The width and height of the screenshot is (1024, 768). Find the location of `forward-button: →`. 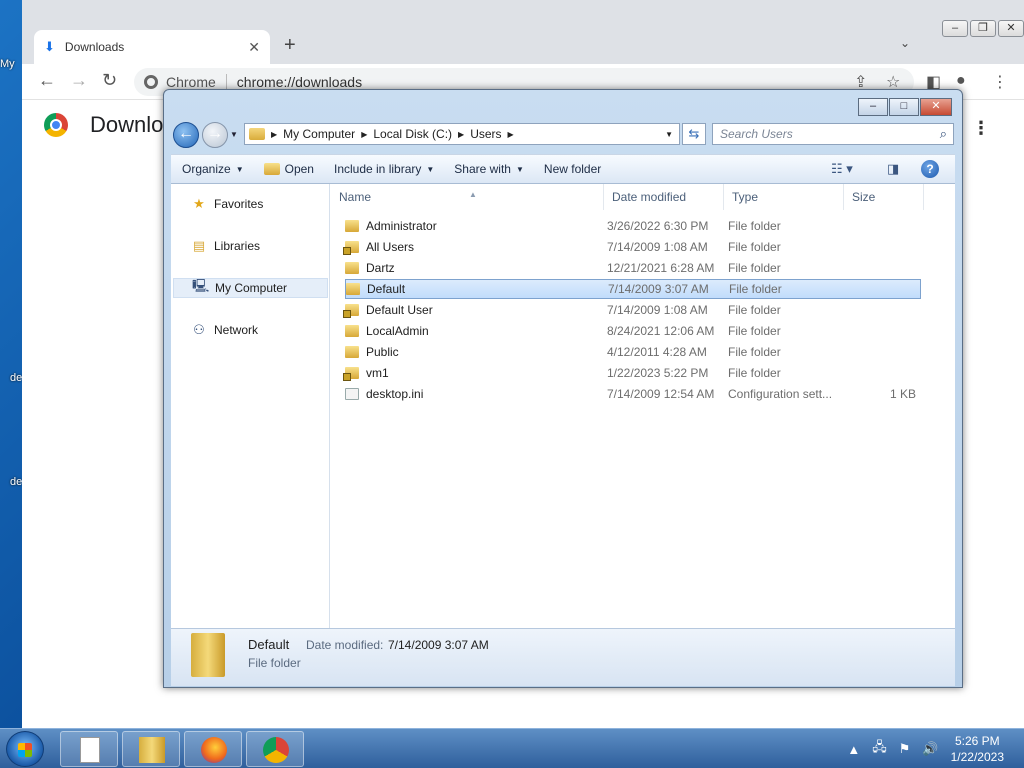

forward-button: → is located at coordinates (215, 135).